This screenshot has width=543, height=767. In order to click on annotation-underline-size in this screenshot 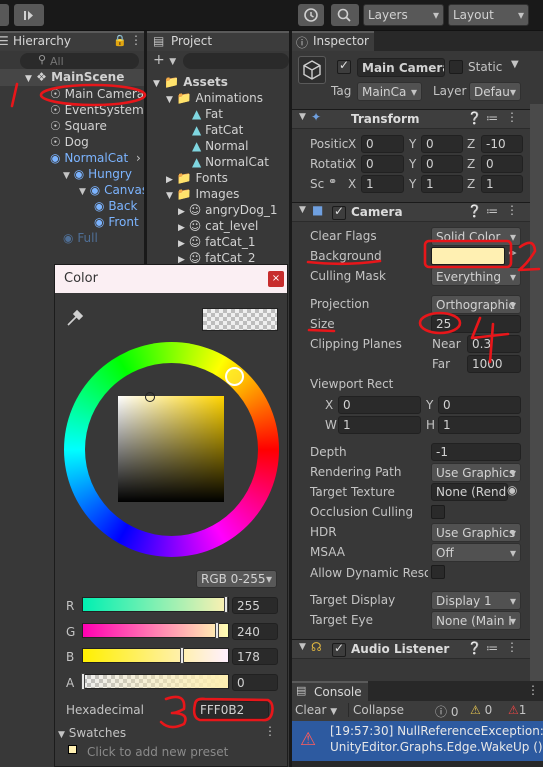, I will do `click(321, 330)`.